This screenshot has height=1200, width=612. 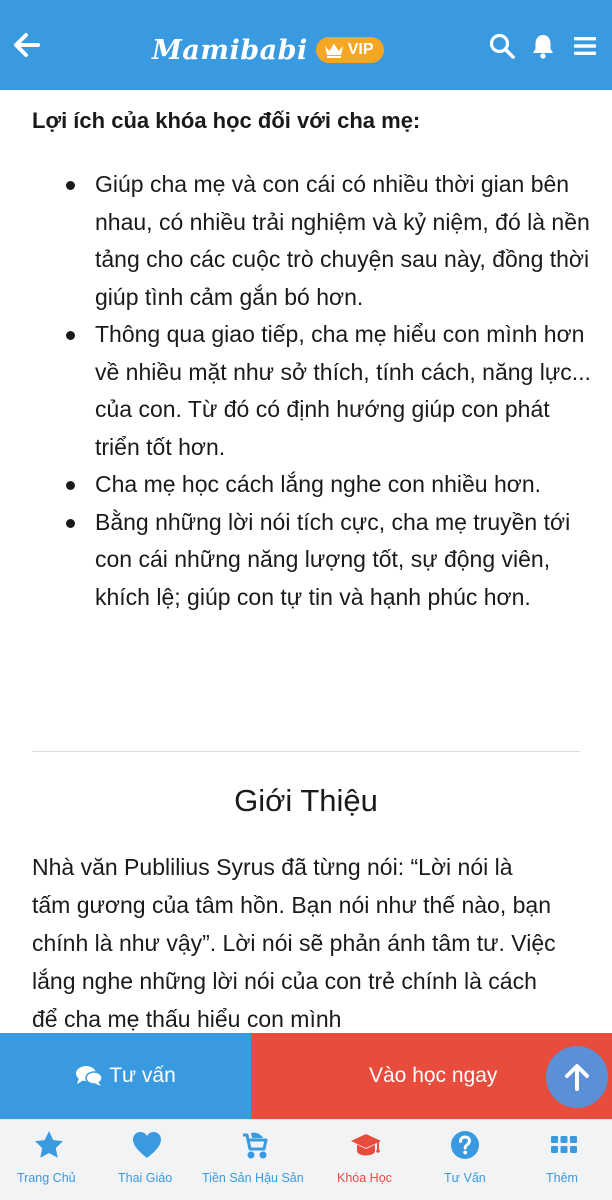 What do you see at coordinates (142, 1075) in the screenshot?
I see `consult-label: Tư vấn` at bounding box center [142, 1075].